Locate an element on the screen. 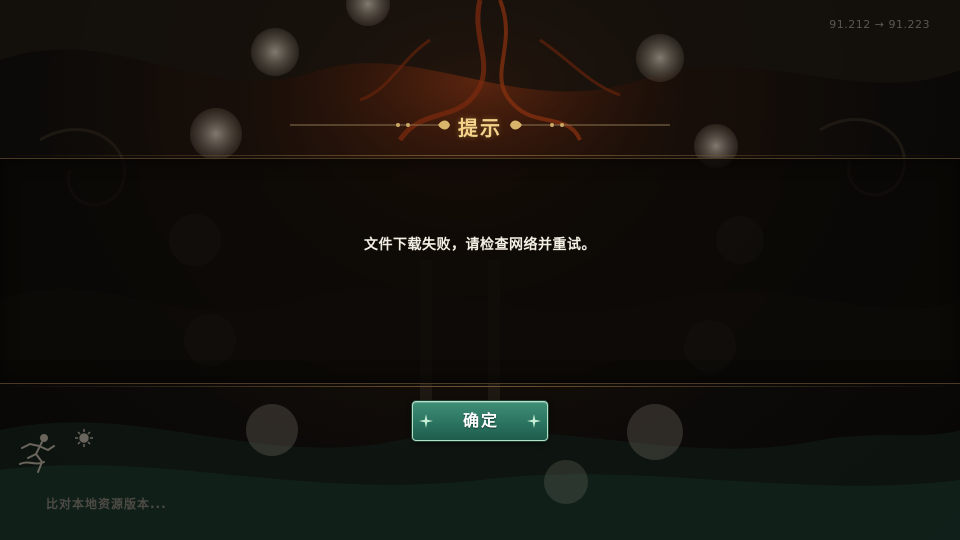 The width and height of the screenshot is (960, 540). dialog-header: 提示 is located at coordinates (480, 125).